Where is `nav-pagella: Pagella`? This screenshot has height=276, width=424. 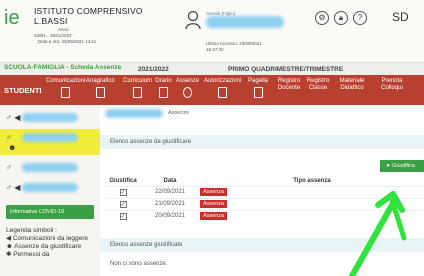
nav-pagella: Pagella is located at coordinates (258, 88).